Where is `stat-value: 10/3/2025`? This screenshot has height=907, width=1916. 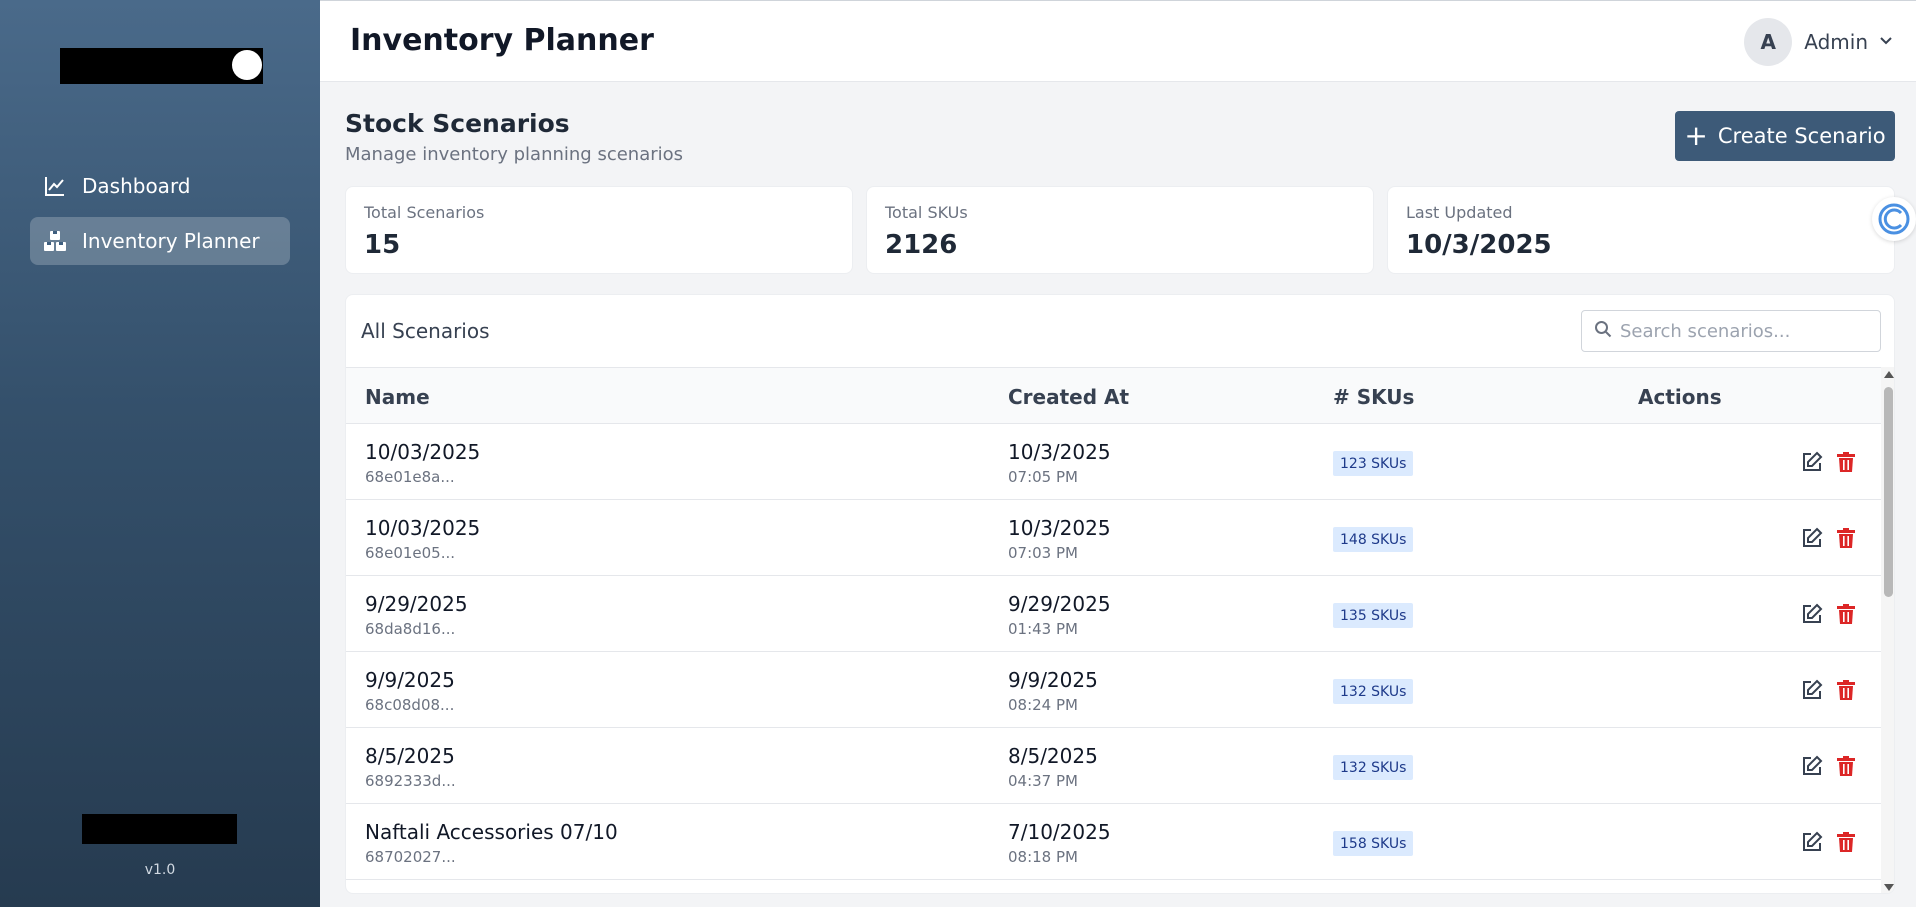
stat-value: 10/3/2025 is located at coordinates (1479, 245).